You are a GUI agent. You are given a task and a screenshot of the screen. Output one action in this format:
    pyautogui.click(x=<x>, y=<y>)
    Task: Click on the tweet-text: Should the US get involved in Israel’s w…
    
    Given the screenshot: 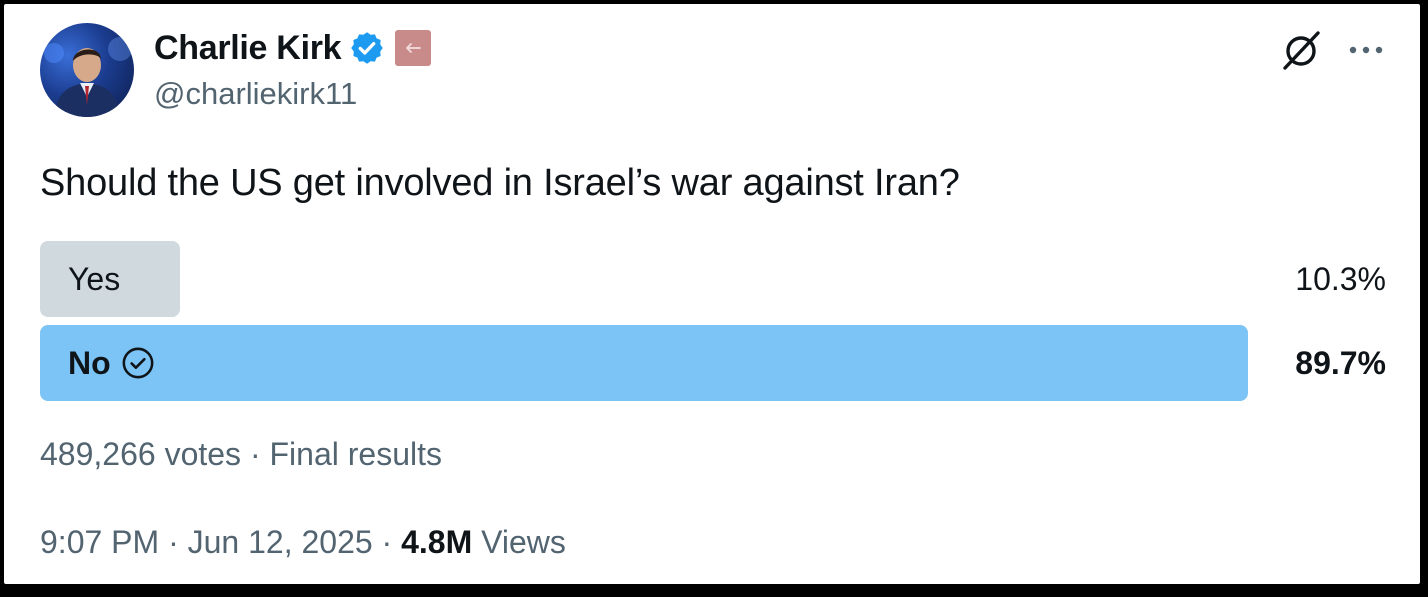 What is the action you would take?
    pyautogui.click(x=500, y=183)
    